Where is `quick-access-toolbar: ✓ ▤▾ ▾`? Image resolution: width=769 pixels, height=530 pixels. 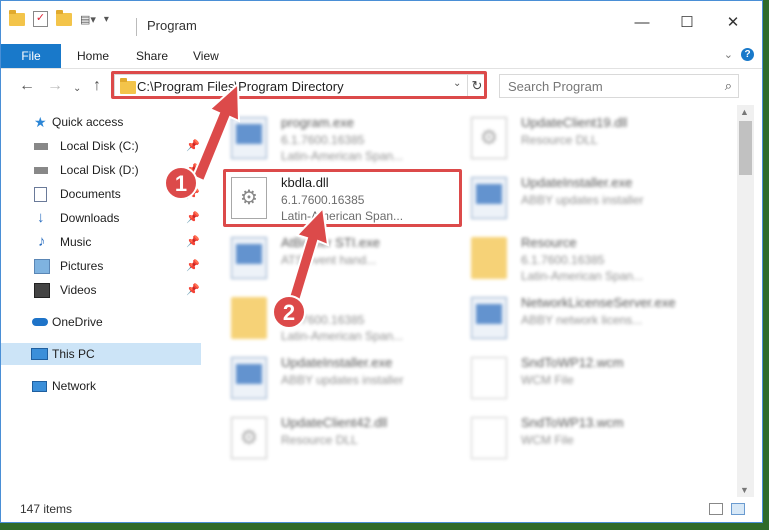 quick-access-toolbar: ✓ ▤▾ ▾ is located at coordinates (59, 18).